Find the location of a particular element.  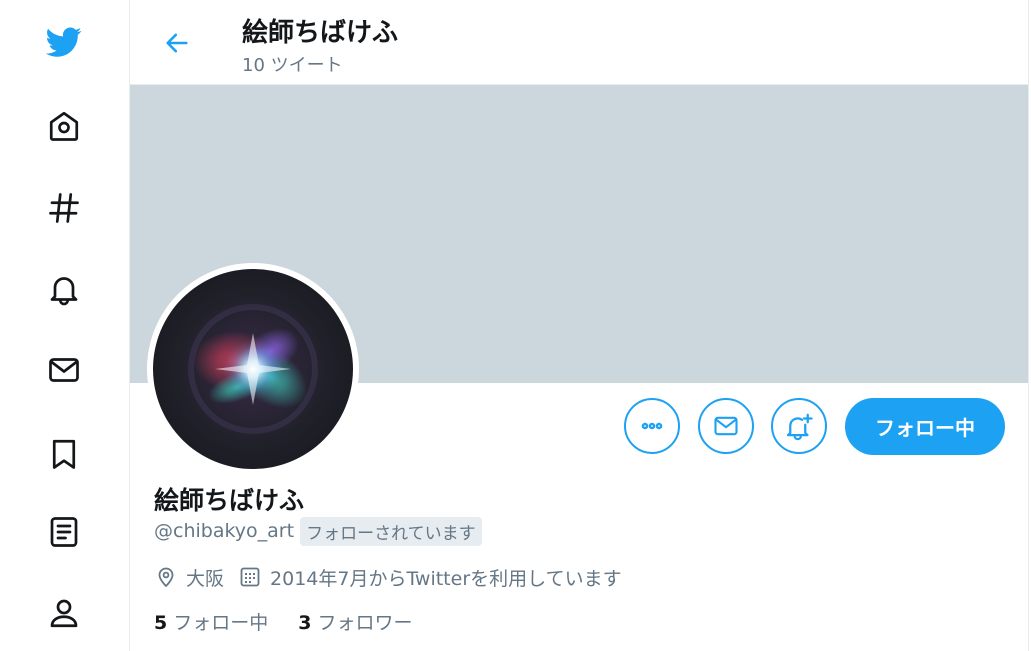

handle-row: @chibakyo_art フォローされています is located at coordinates (318, 531).